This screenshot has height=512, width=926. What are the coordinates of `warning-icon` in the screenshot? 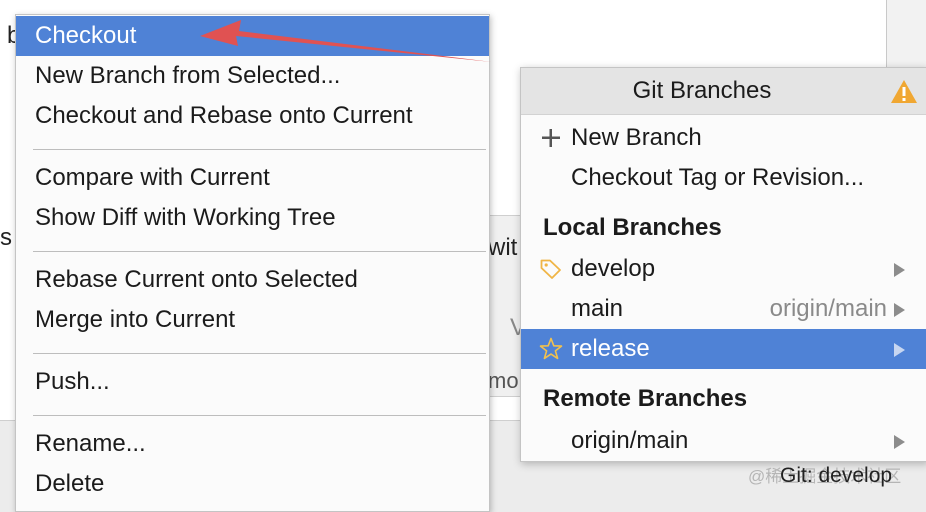 It's located at (904, 91).